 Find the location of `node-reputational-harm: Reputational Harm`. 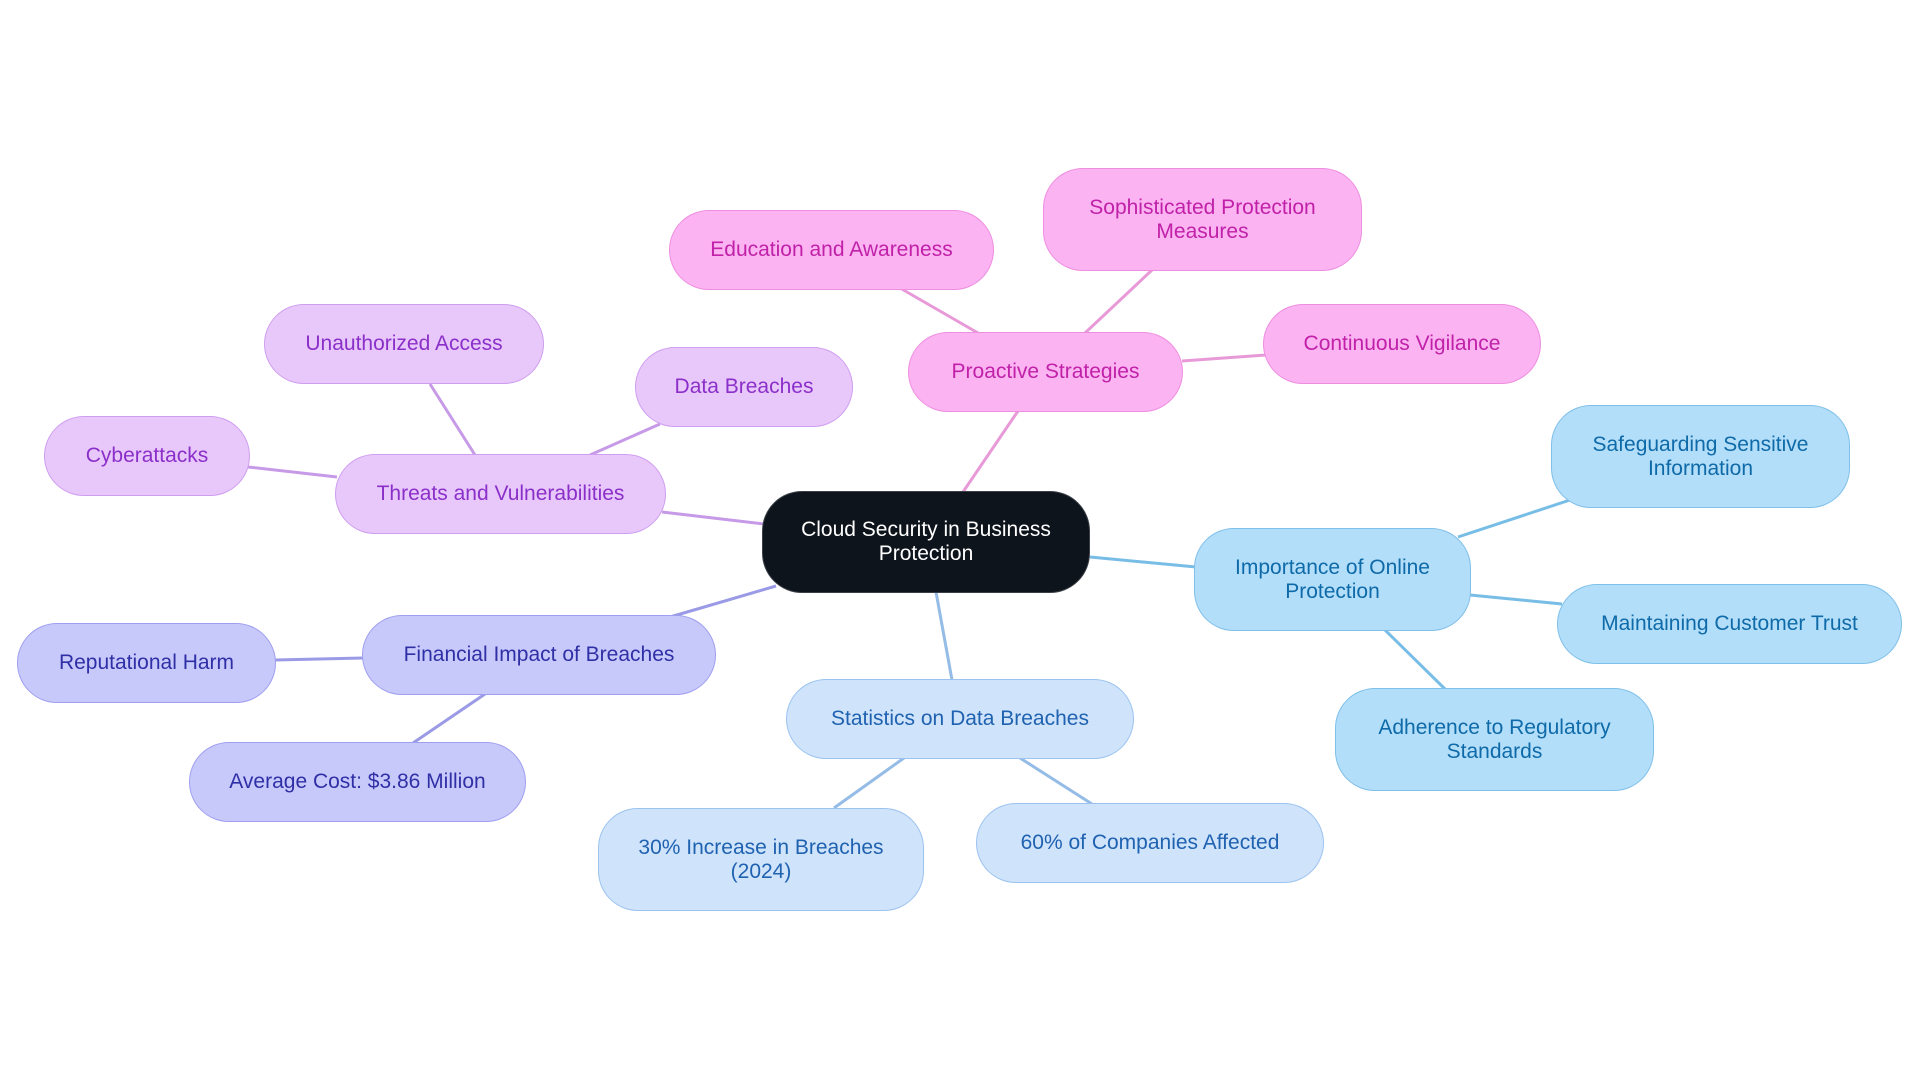

node-reputational-harm: Reputational Harm is located at coordinates (146, 663).